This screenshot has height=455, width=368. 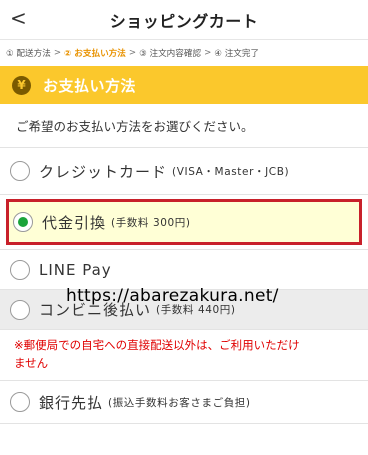 What do you see at coordinates (21, 85) in the screenshot?
I see `yen-icon: ¥` at bounding box center [21, 85].